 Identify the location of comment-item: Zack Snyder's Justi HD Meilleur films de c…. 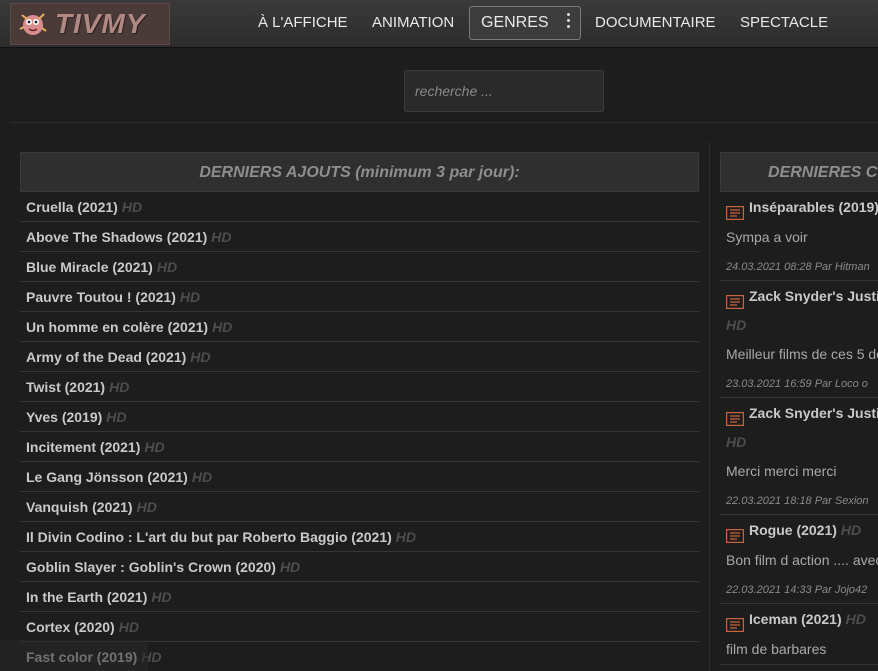
(799, 339).